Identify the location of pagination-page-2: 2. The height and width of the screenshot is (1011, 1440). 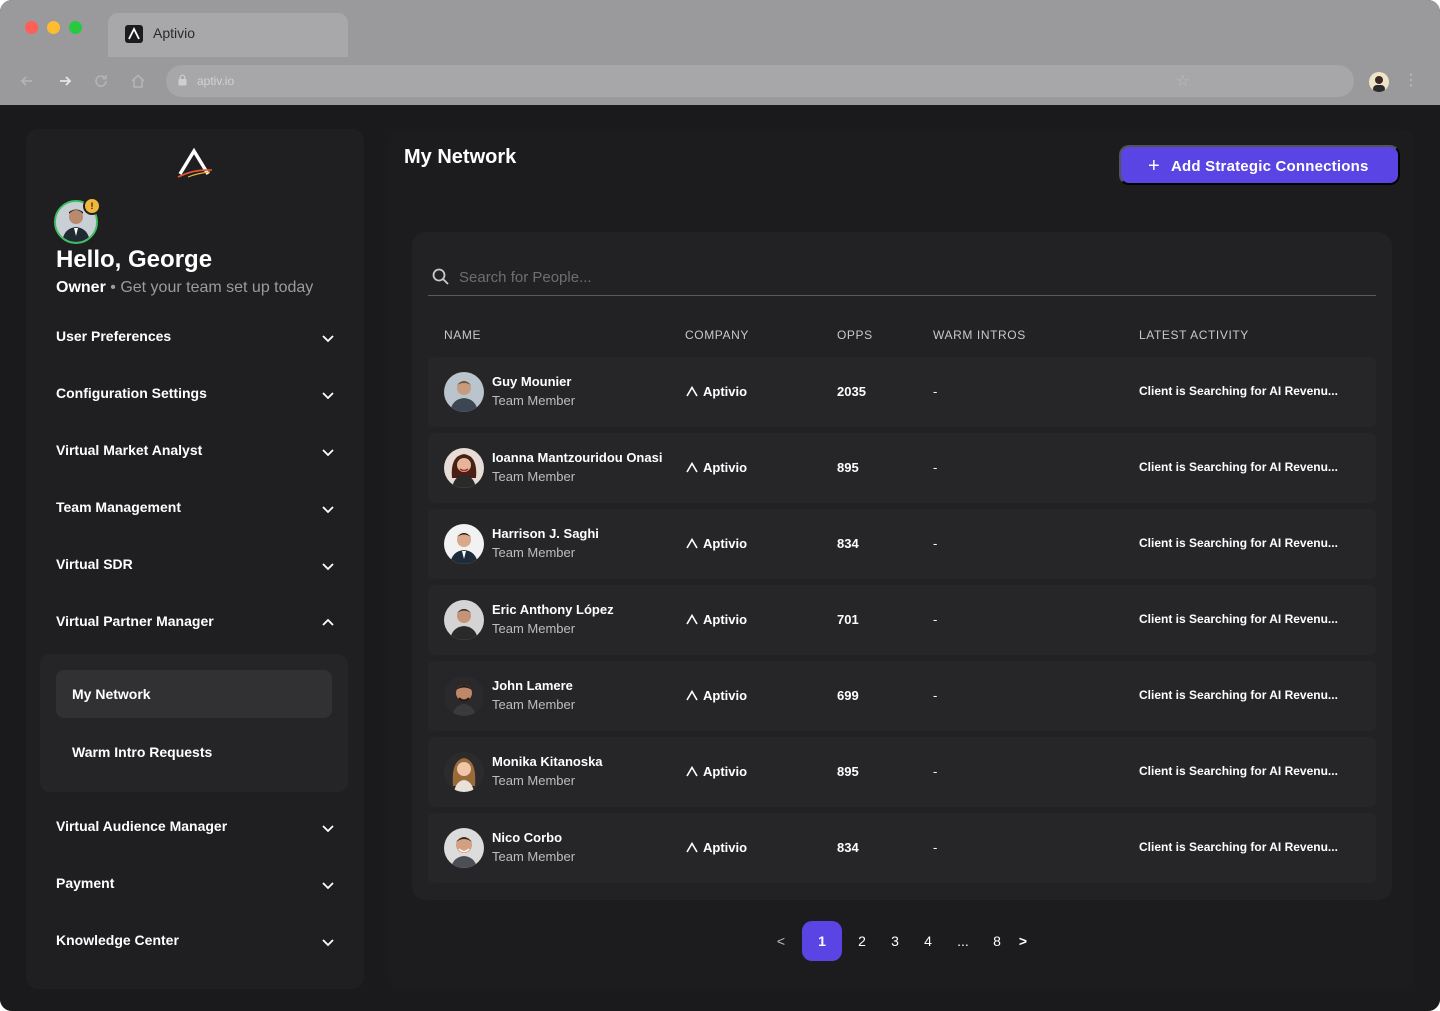
(862, 941).